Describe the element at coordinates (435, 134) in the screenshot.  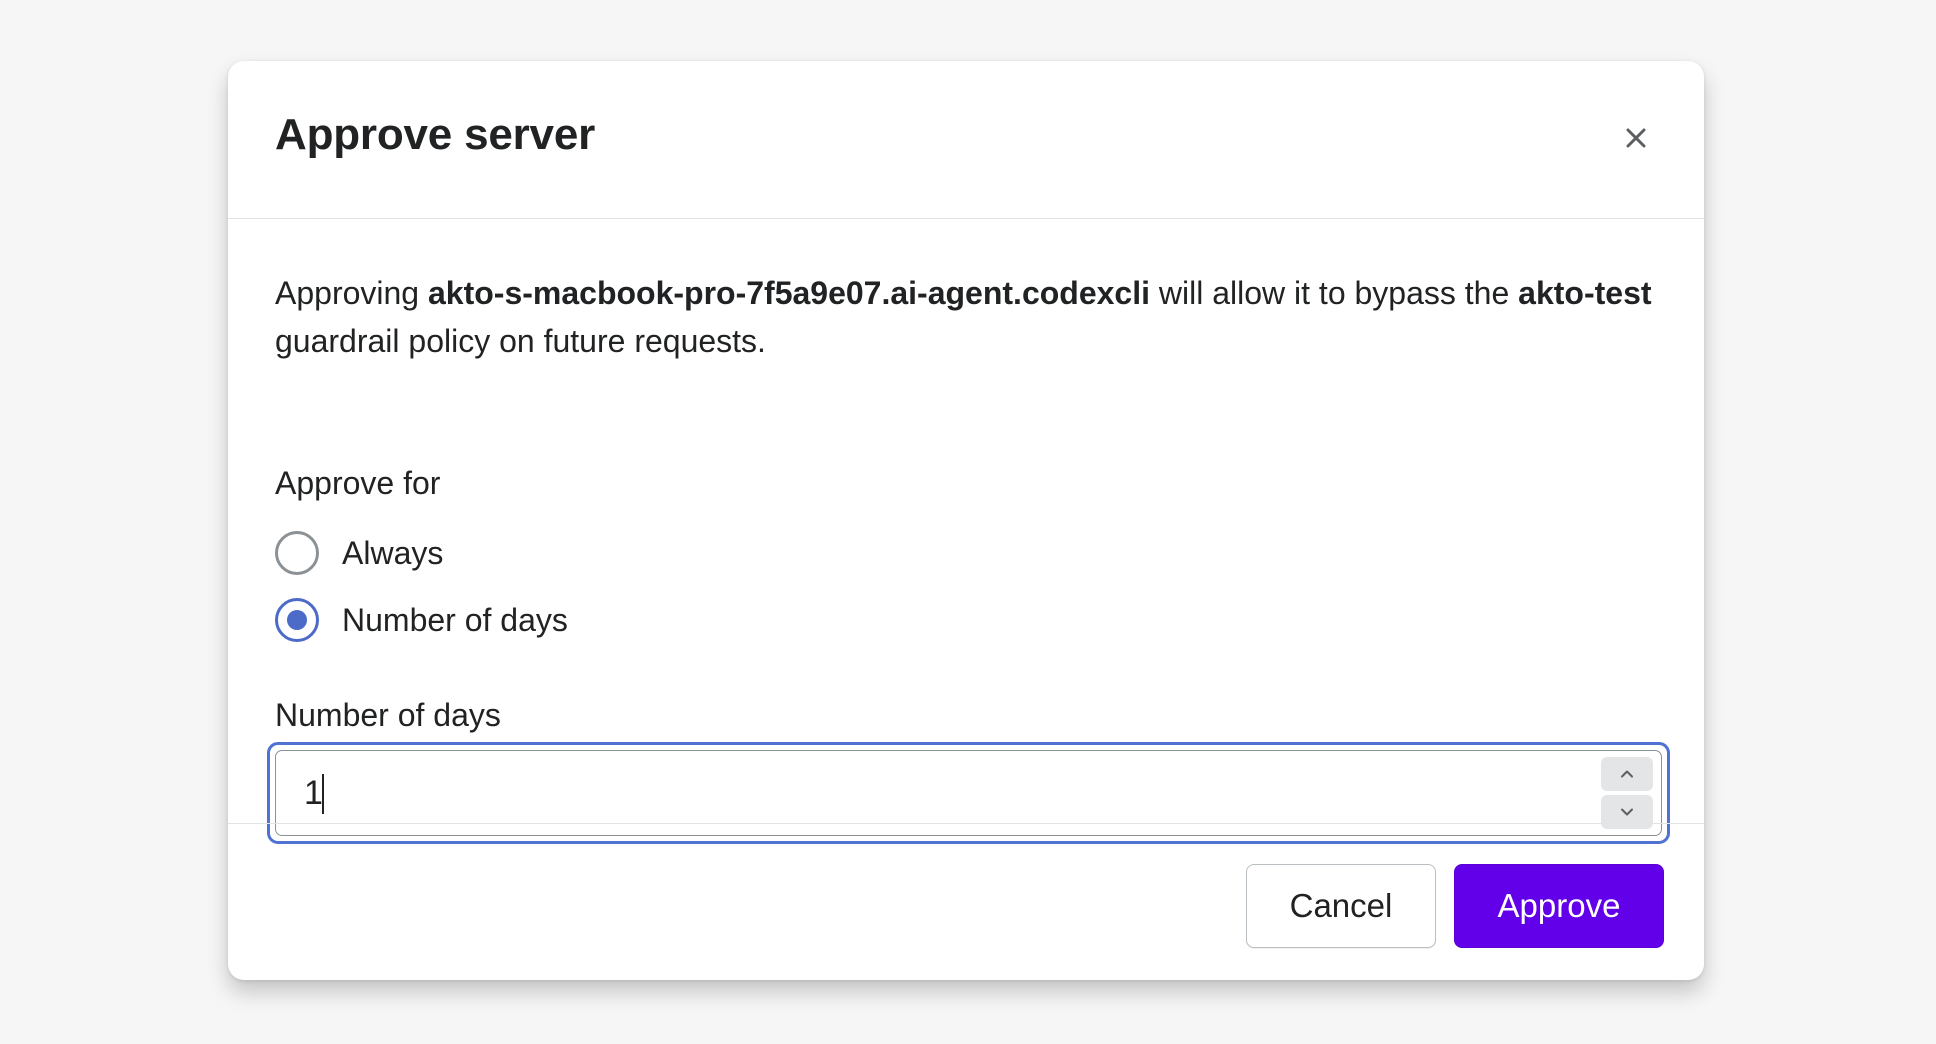
I see `modal-title: Approve server` at that location.